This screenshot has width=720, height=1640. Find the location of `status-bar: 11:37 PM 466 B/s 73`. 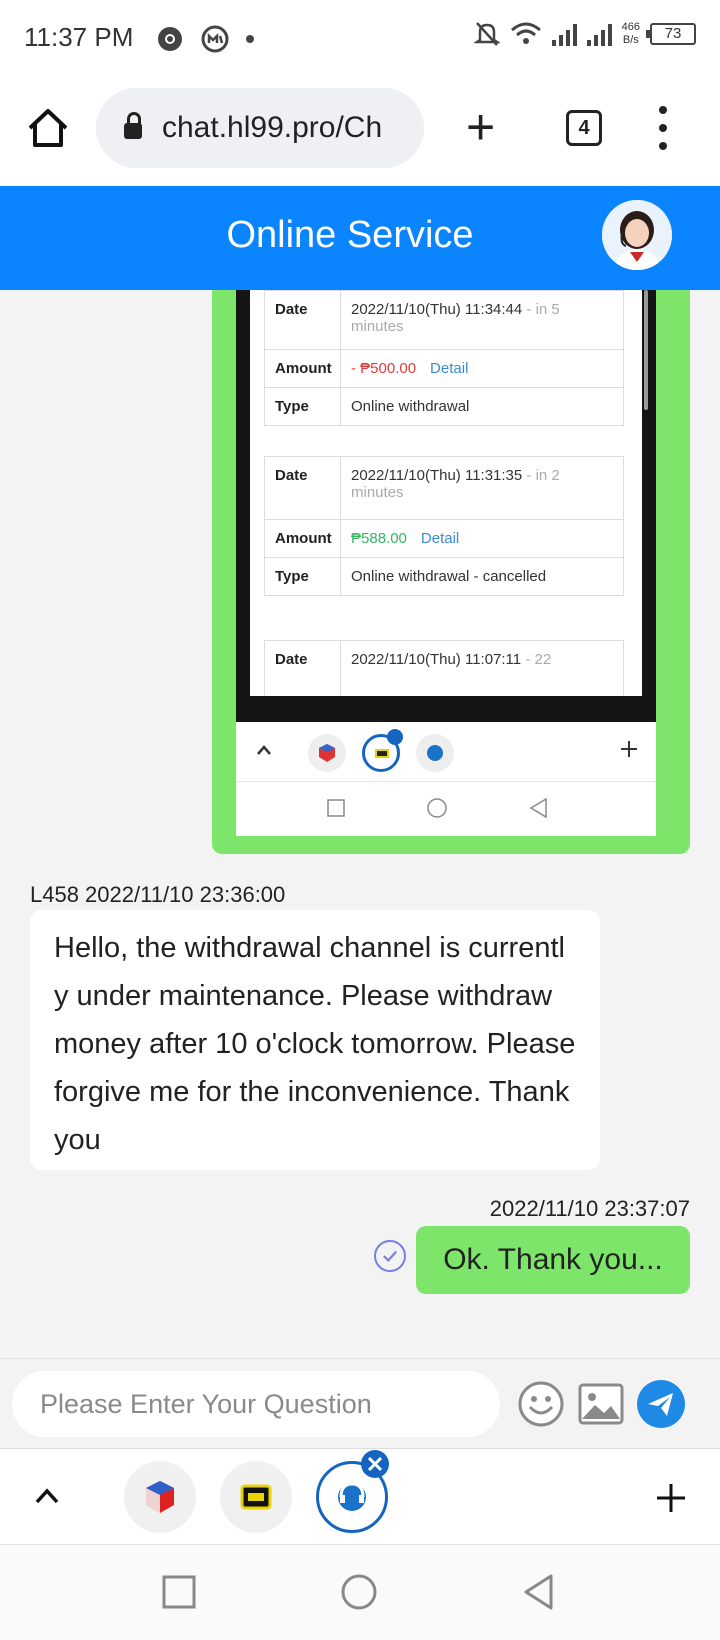

status-bar: 11:37 PM 466 B/s 73 is located at coordinates (360, 38).